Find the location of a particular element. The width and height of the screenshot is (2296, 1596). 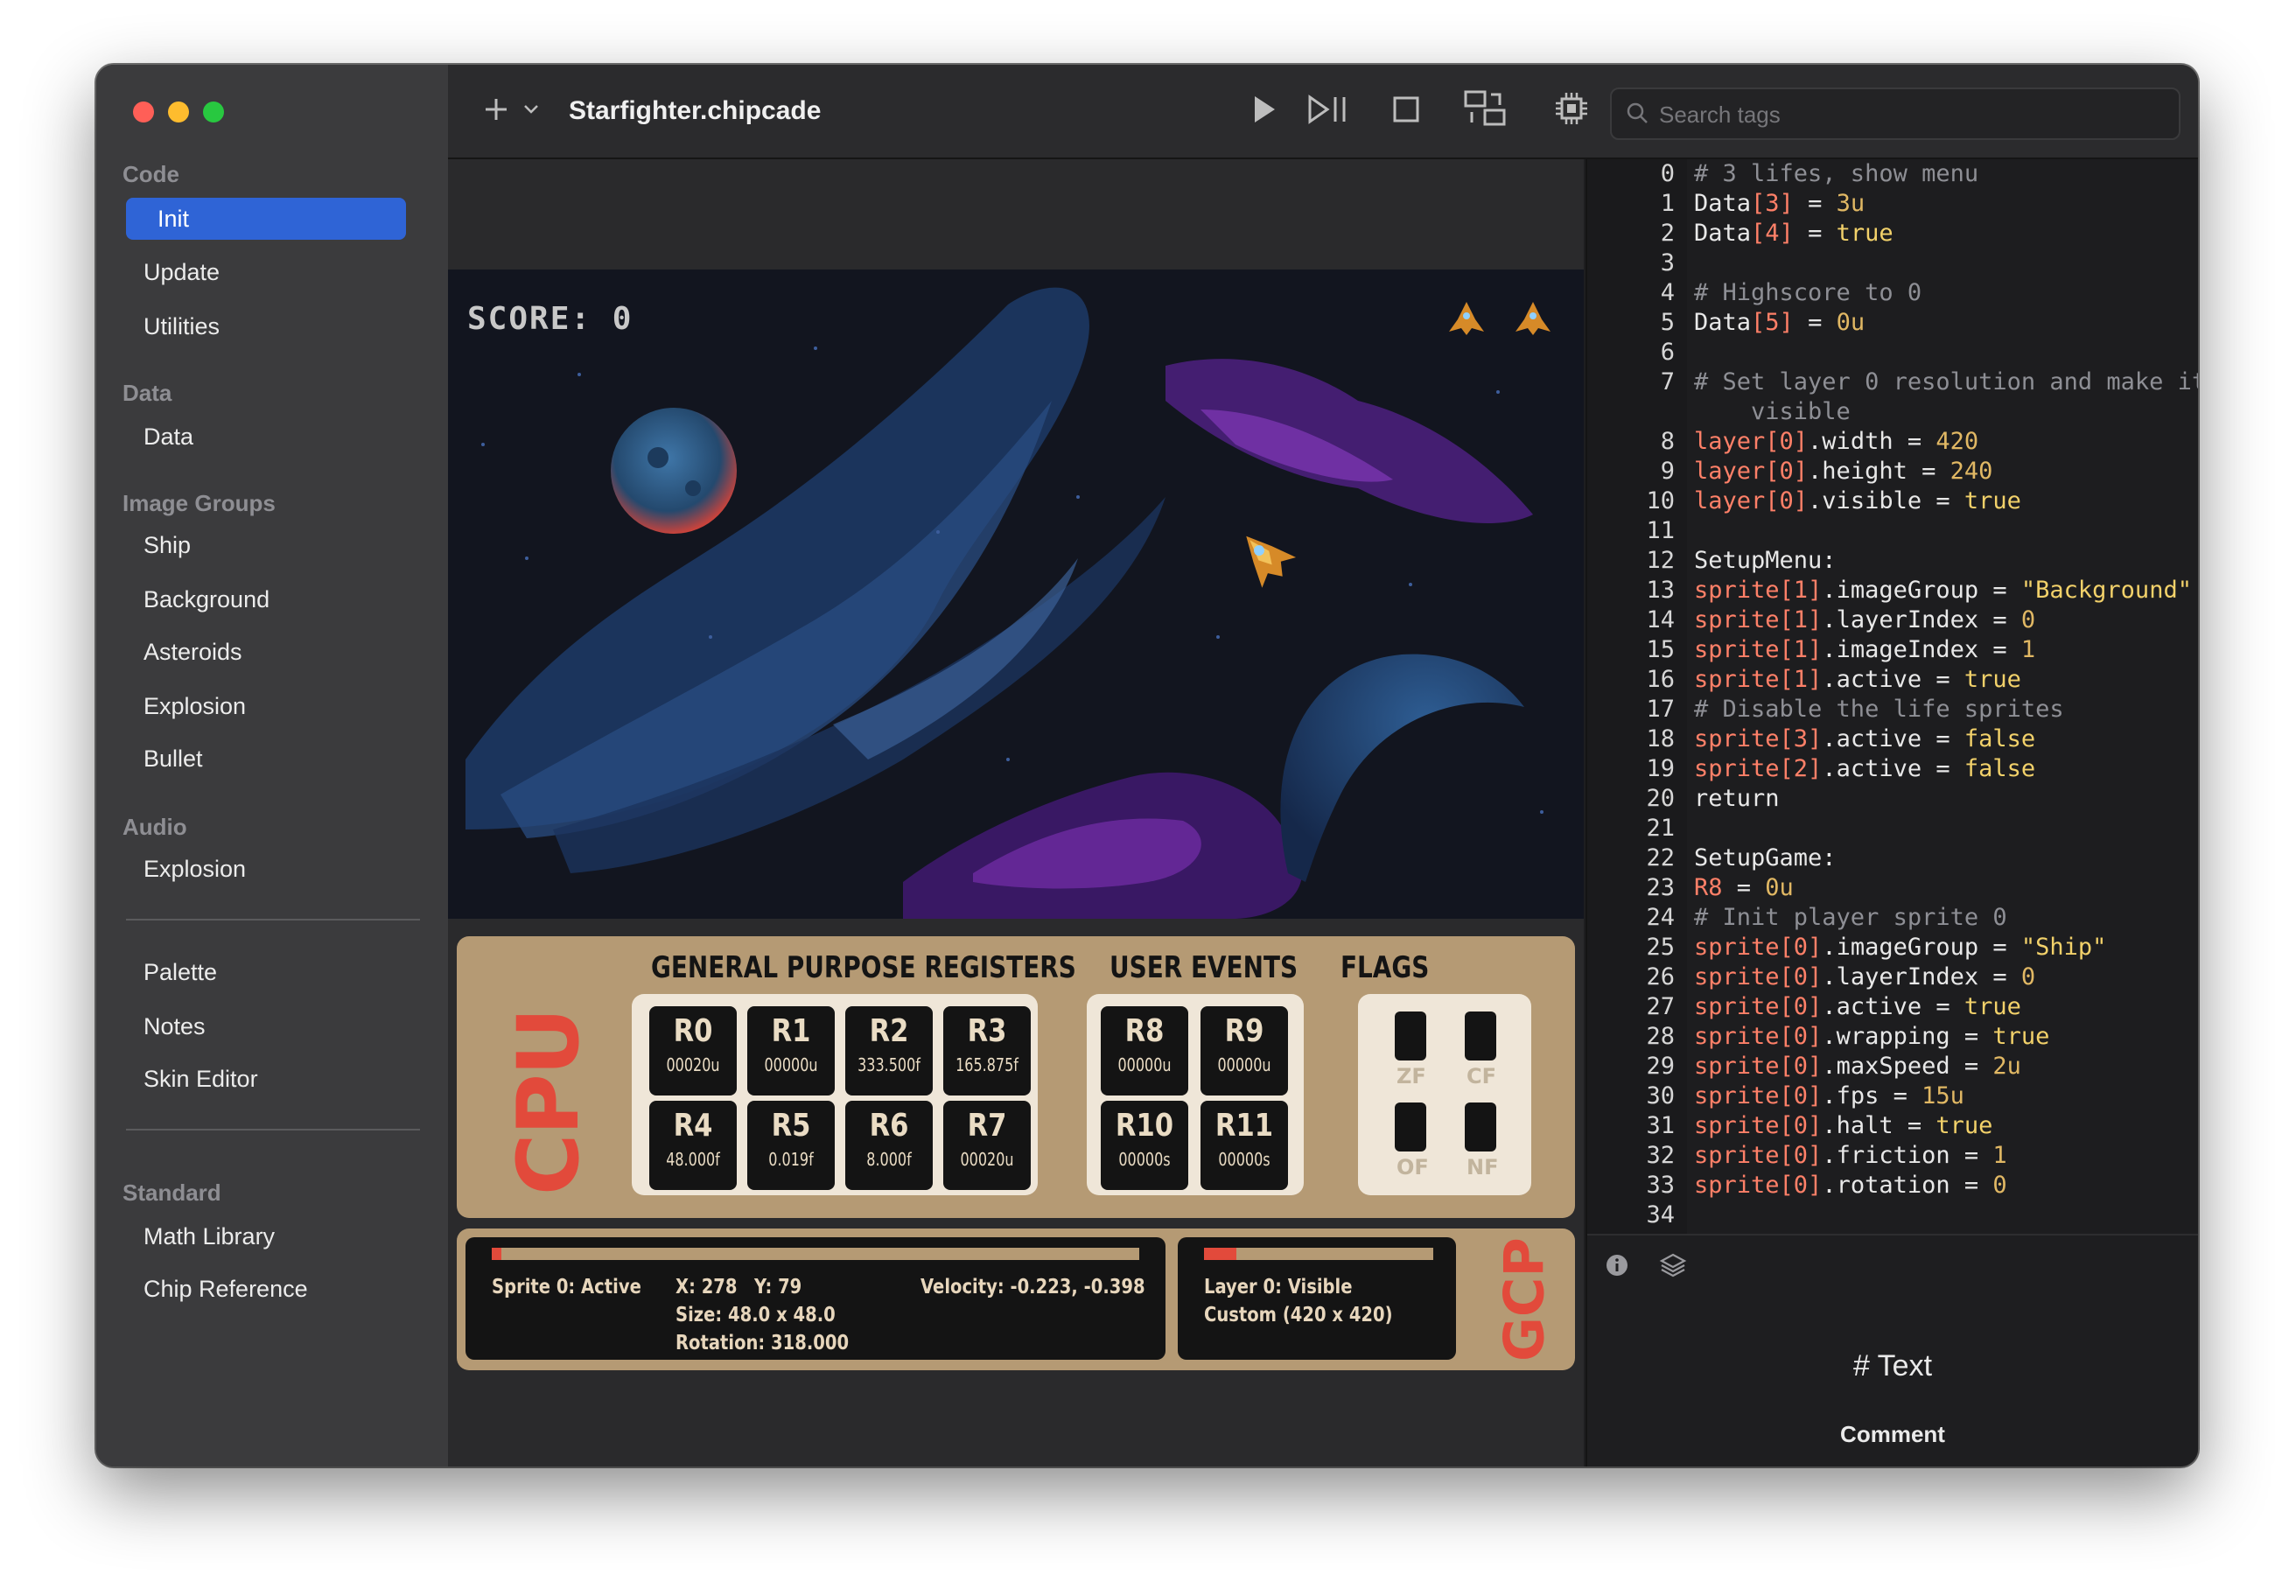

layer-progress-fill is located at coordinates (1220, 1254).